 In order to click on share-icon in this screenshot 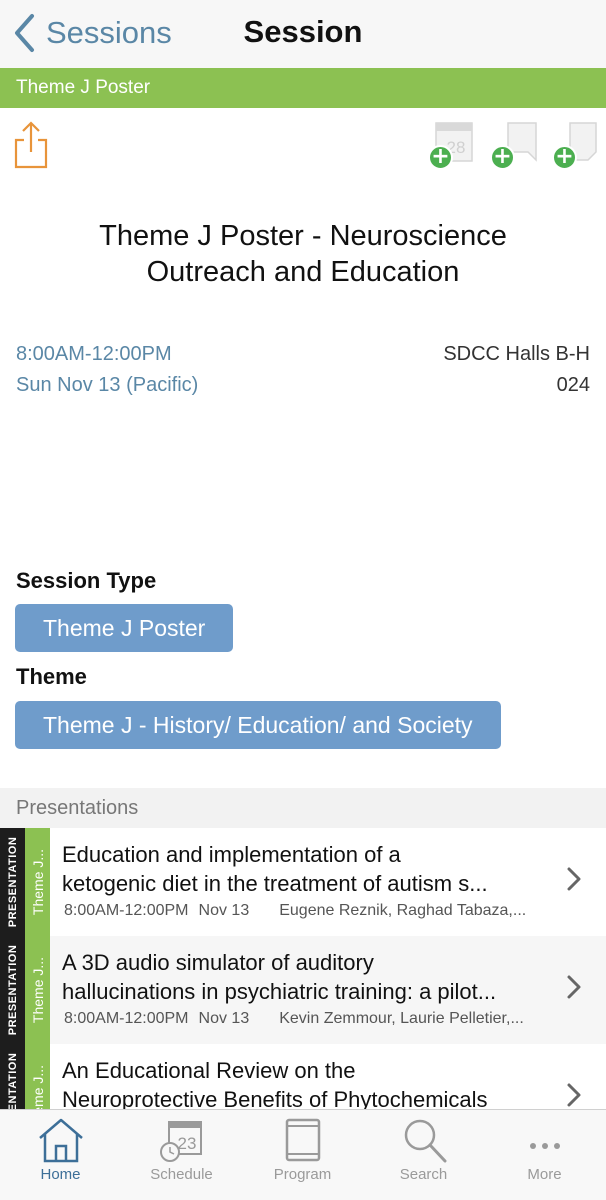, I will do `click(31, 145)`.